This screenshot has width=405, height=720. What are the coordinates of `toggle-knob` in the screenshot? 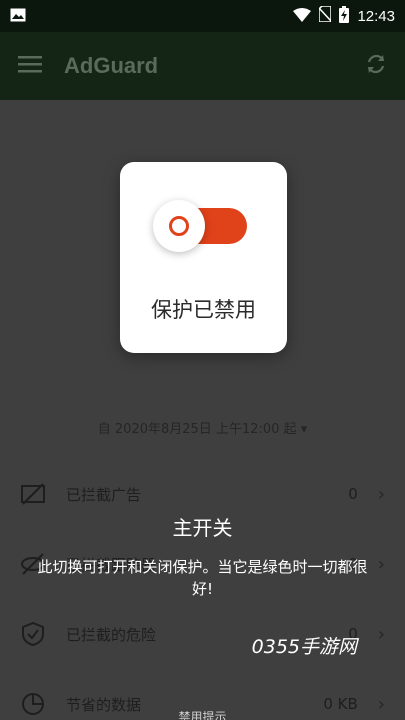 It's located at (179, 226).